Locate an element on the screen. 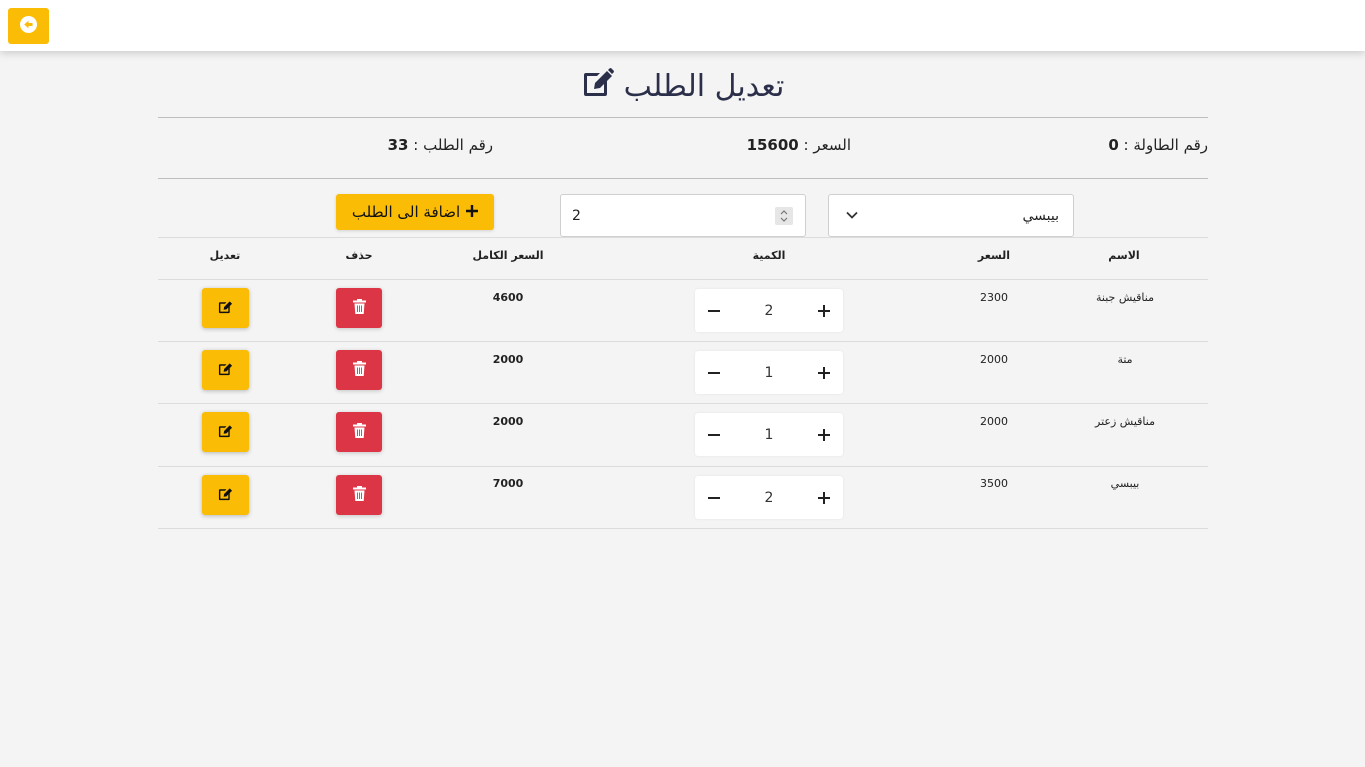  order-number-info: رقم الطلب : 33 is located at coordinates (440, 145).